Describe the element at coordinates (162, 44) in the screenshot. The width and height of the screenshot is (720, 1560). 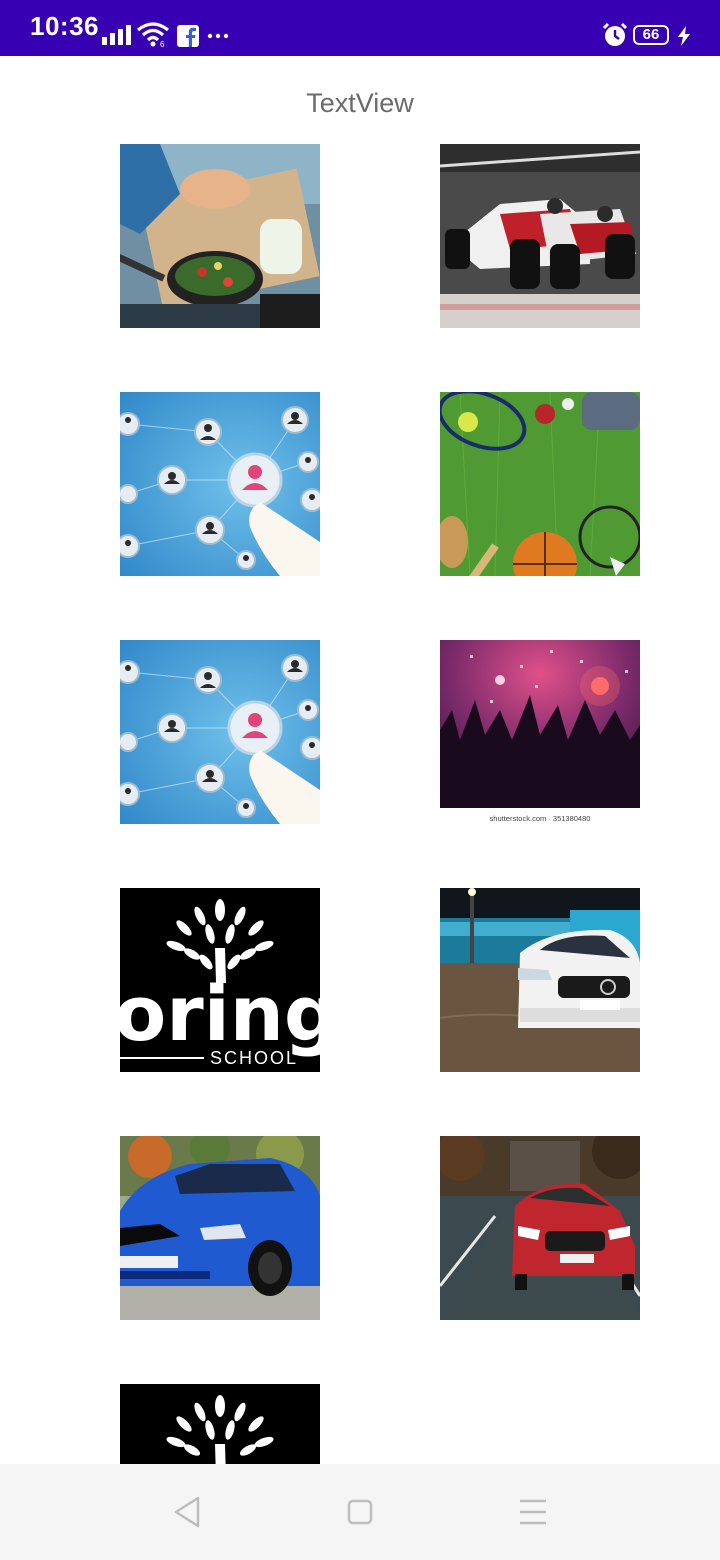
I see `svg-text: 6` at that location.